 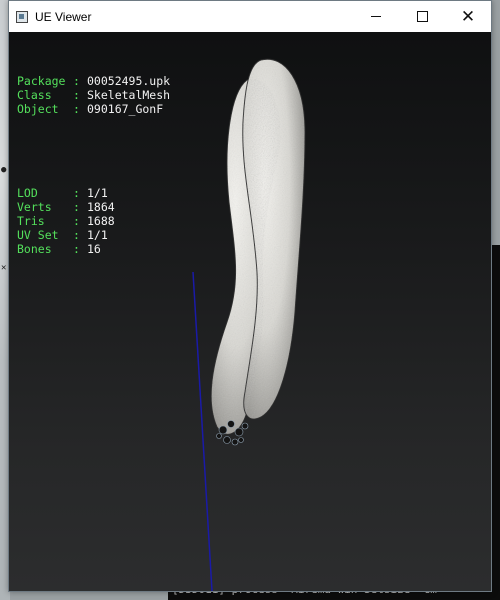 I want to click on mesh-stat-row: Verts:1864, so click(x=93, y=207).